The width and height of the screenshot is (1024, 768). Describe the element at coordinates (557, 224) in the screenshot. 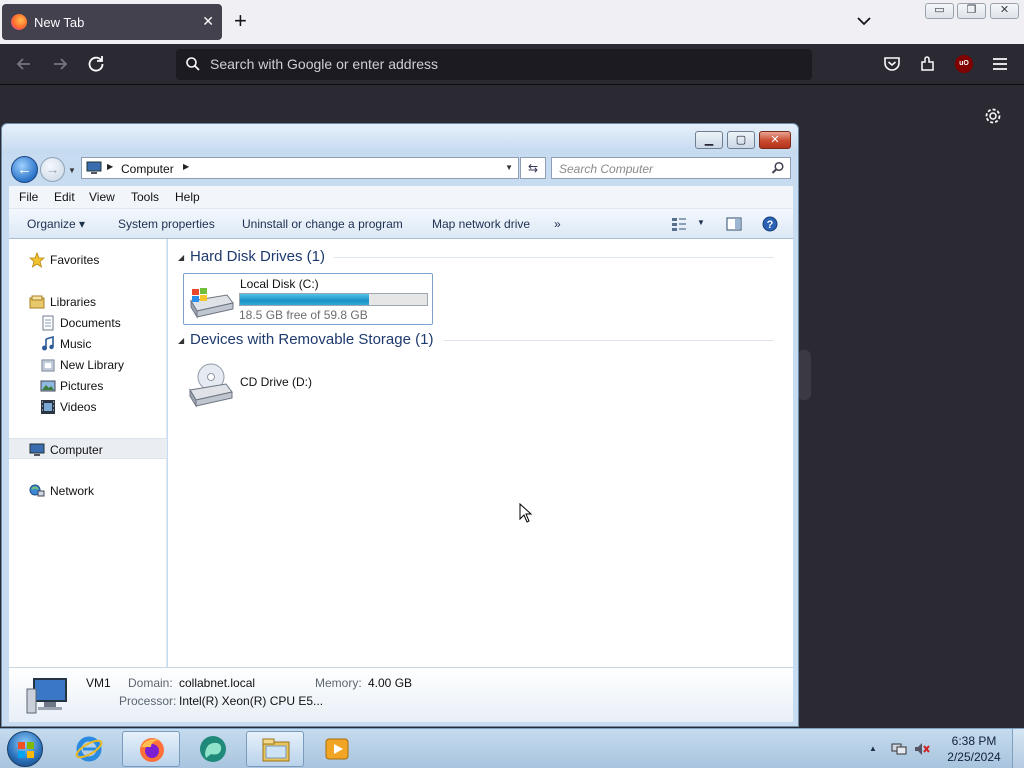

I see `more-commands-button: »` at that location.